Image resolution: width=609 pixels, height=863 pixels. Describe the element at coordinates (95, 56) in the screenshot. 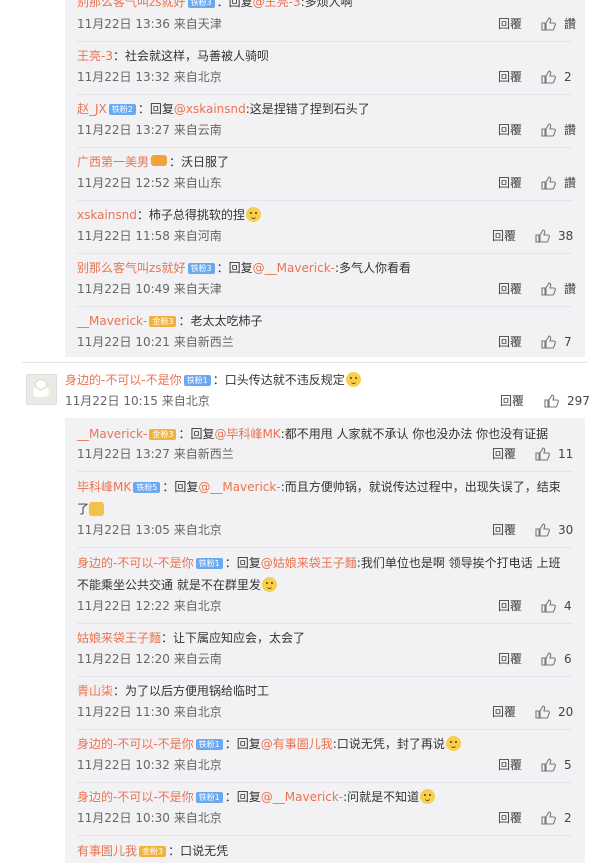

I see `username-link: 王亮-3` at that location.